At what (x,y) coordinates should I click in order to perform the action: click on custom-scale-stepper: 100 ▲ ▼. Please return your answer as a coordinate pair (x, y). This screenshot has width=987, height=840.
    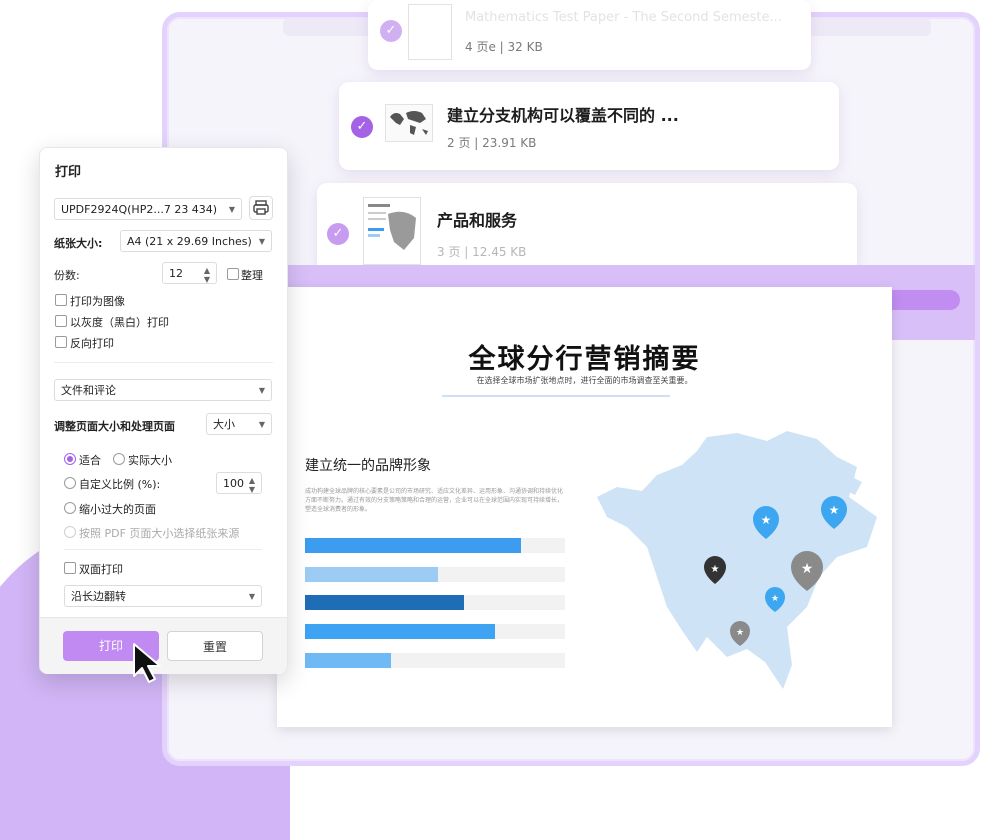
    Looking at the image, I should click on (239, 483).